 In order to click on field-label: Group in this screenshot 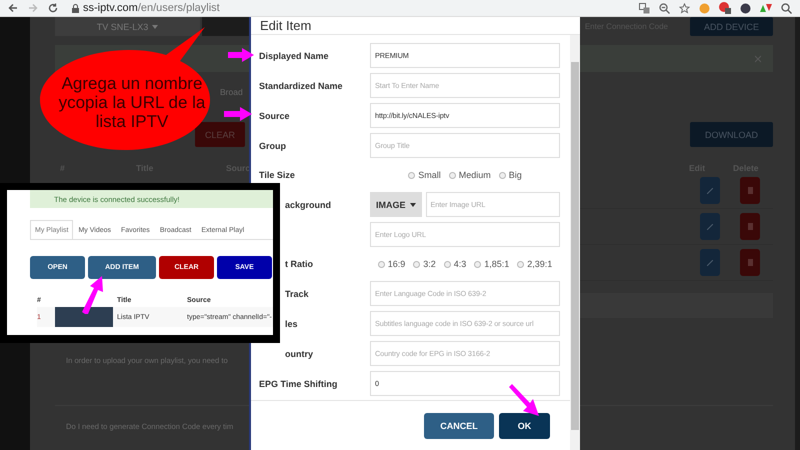, I will do `click(272, 145)`.